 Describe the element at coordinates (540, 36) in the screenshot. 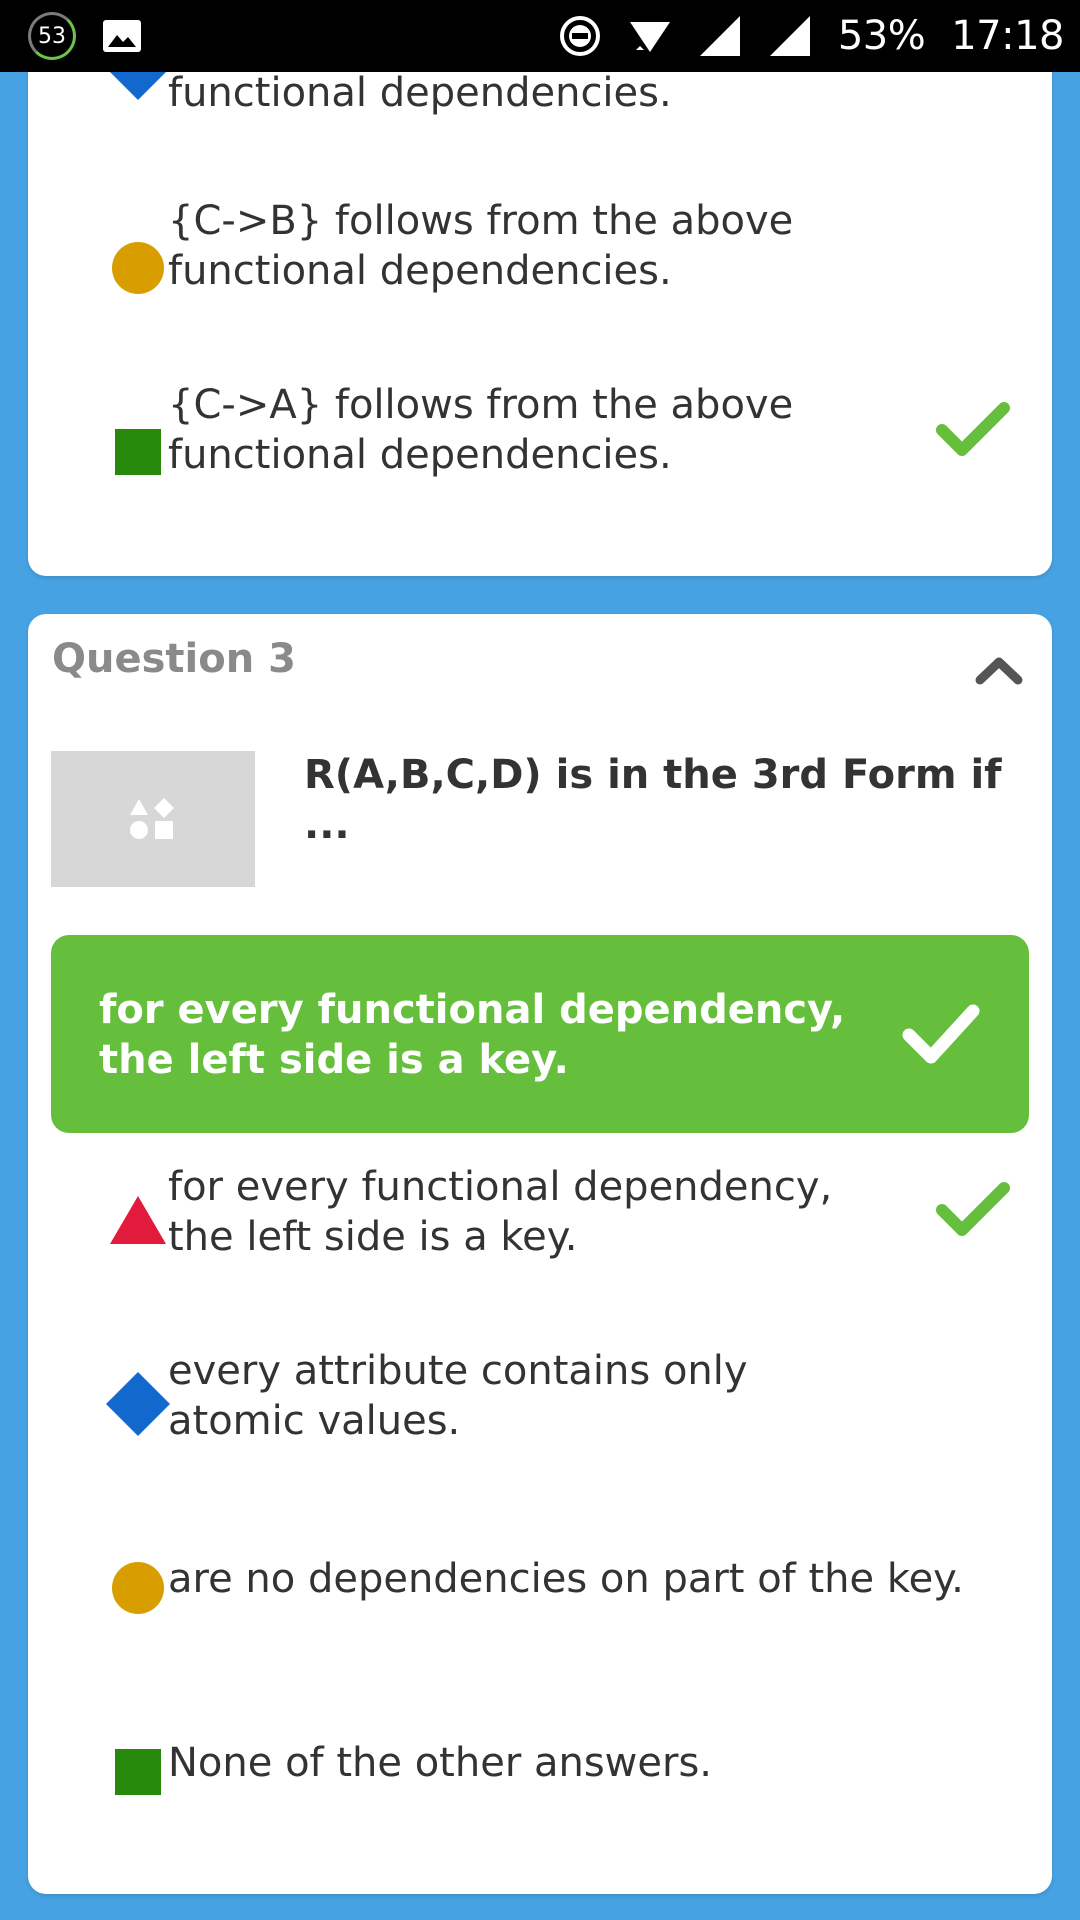

I see `status-bar: 53 53% 17:18` at that location.